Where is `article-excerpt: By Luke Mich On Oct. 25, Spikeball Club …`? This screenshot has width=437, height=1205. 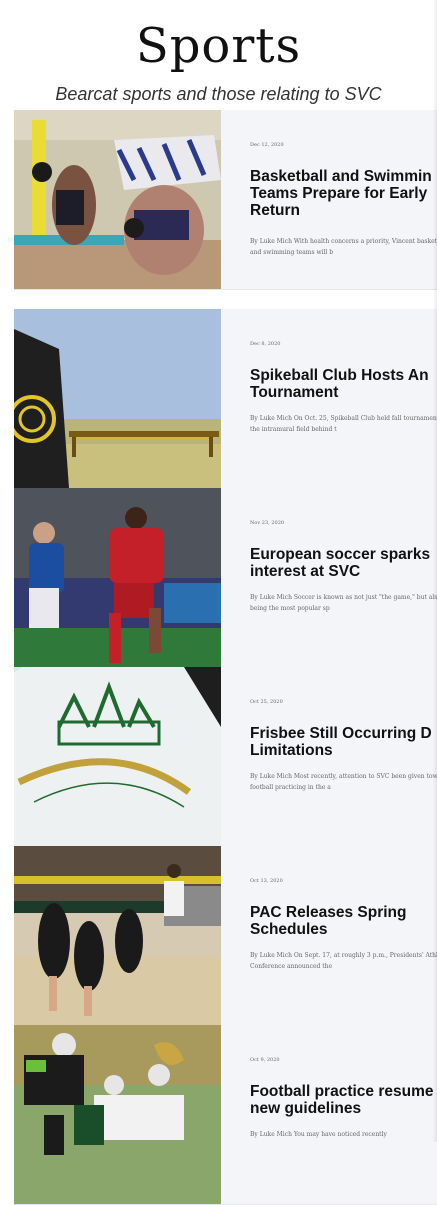
article-excerpt: By Luke Mich On Oct. 25, Spikeball Club … is located at coordinates (343, 424).